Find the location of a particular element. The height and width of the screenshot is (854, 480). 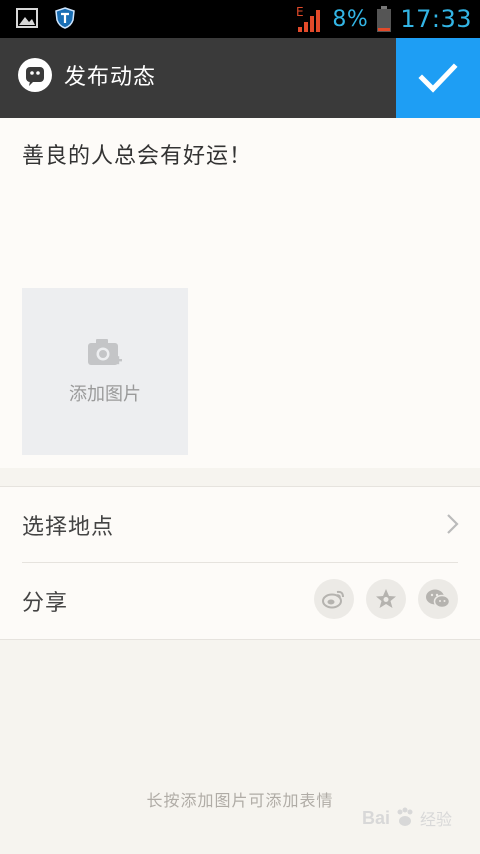

share-favorite-button is located at coordinates (386, 599).